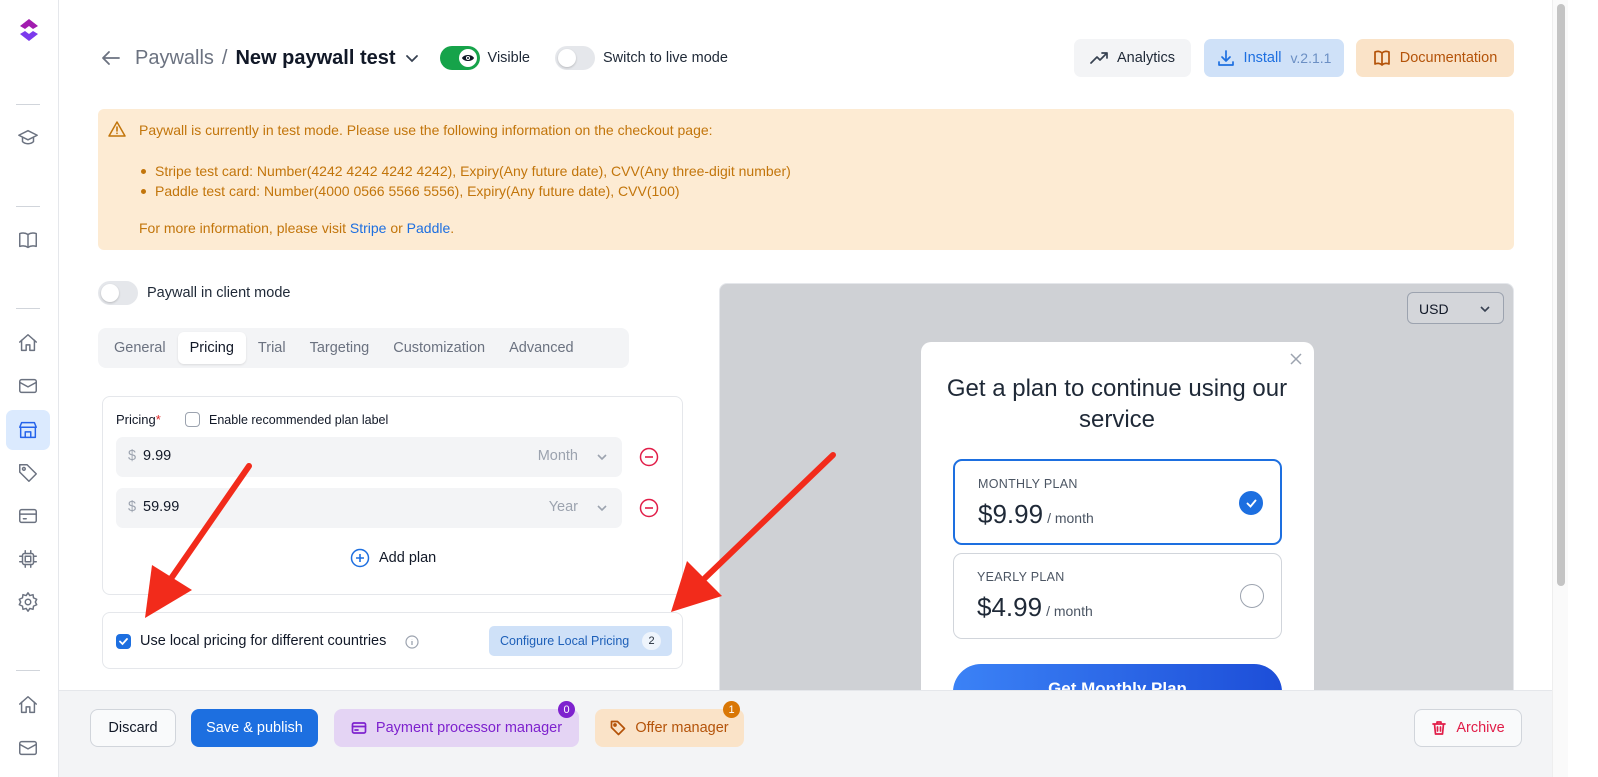  Describe the element at coordinates (272, 348) in the screenshot. I see `tab-trial: Trial` at that location.